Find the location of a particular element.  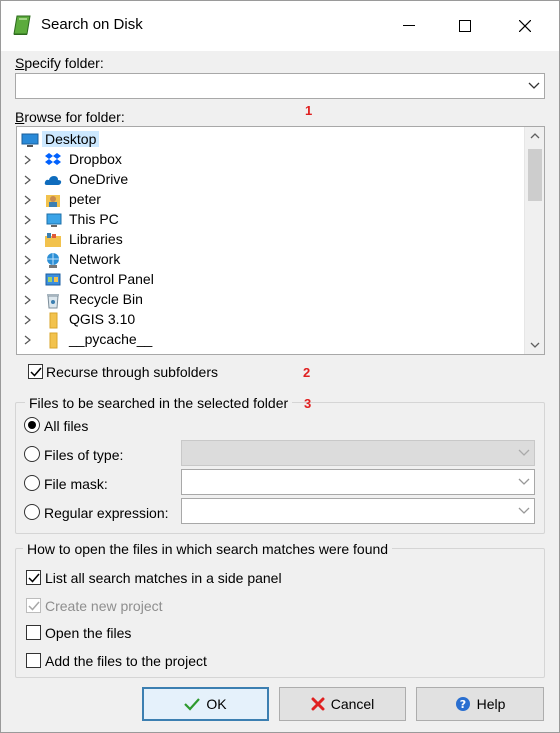

scrollbar-thumb is located at coordinates (535, 175).